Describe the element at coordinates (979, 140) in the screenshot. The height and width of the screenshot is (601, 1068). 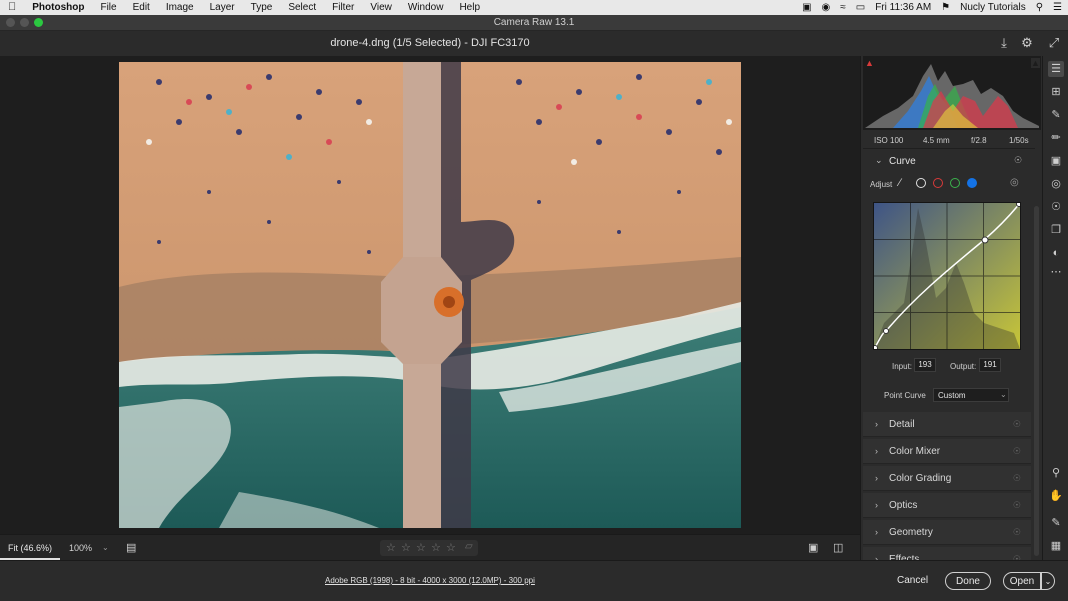
I see `exif-aperture: f/2.8` at that location.